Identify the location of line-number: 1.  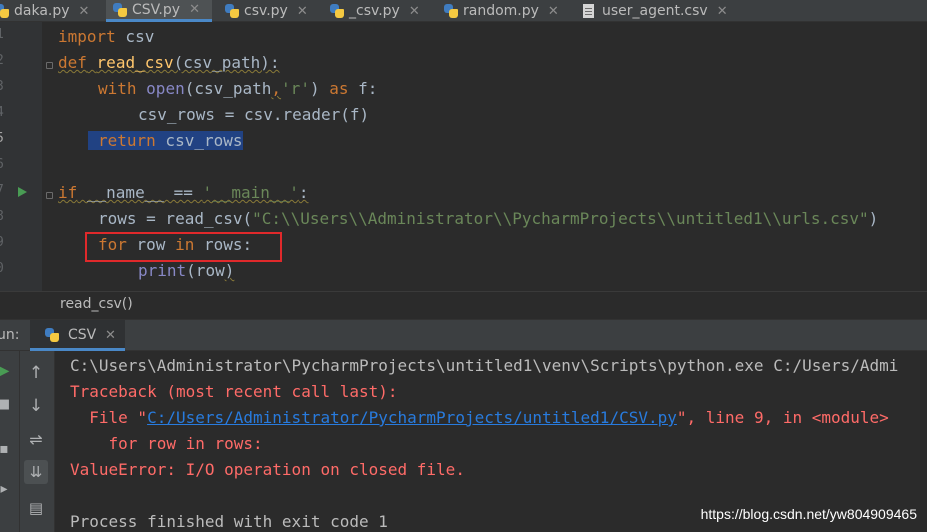
(4, 34).